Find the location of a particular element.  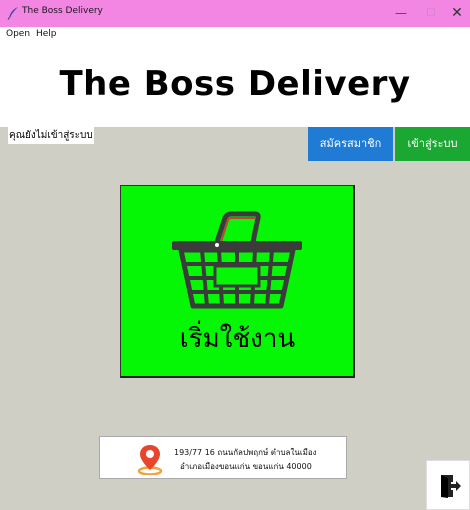

window-title: The Boss Delivery is located at coordinates (62, 11).